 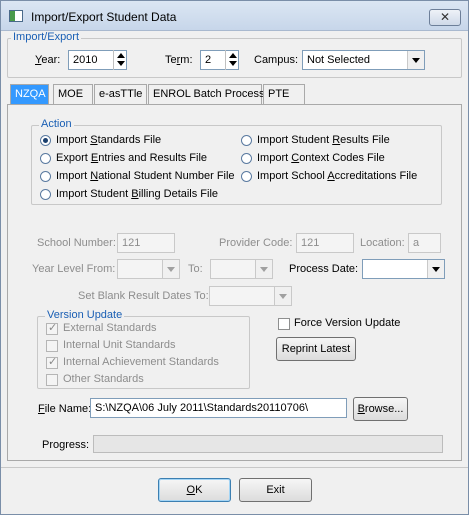 I want to click on radio-import-context-codes, so click(x=246, y=158).